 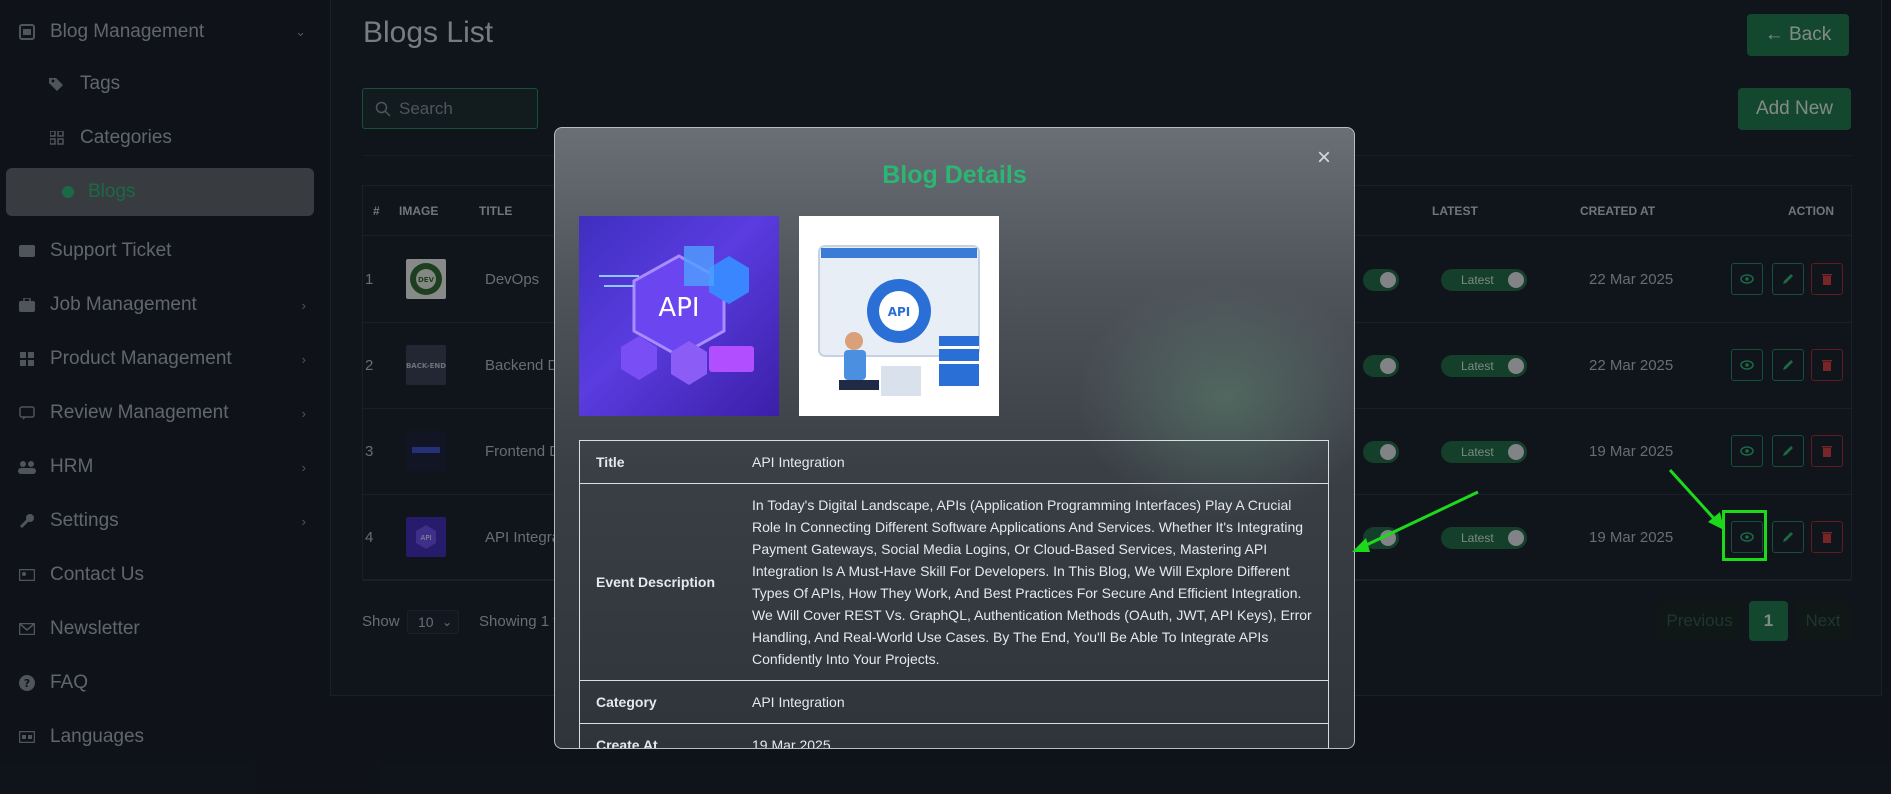 What do you see at coordinates (1538, 510) in the screenshot?
I see `annotation-overlay` at bounding box center [1538, 510].